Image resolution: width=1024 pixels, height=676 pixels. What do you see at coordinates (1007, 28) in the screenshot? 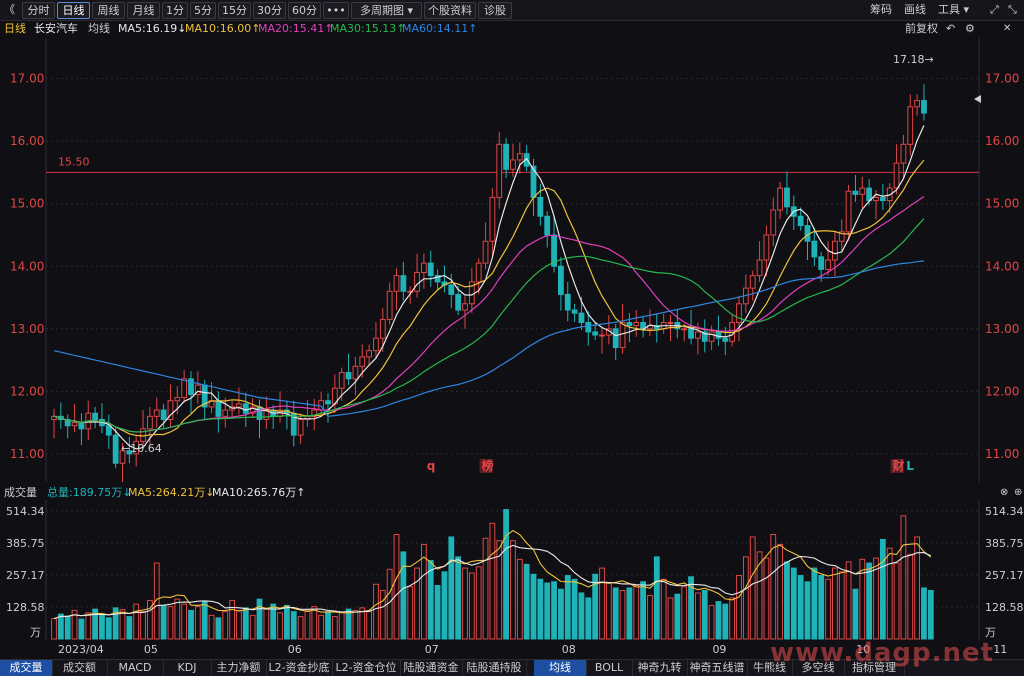
I see `close-icon: ✕` at bounding box center [1007, 28].